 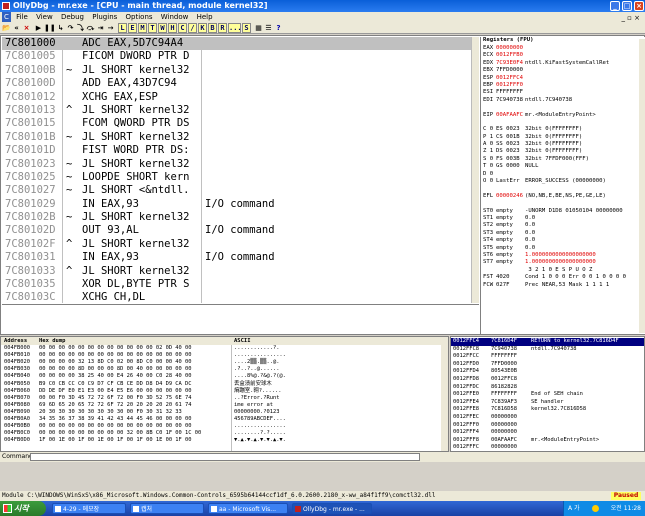 What do you see at coordinates (563, 270) in the screenshot?
I see `register-row: 3 2 1 0 E S P U O Z` at bounding box center [563, 270].